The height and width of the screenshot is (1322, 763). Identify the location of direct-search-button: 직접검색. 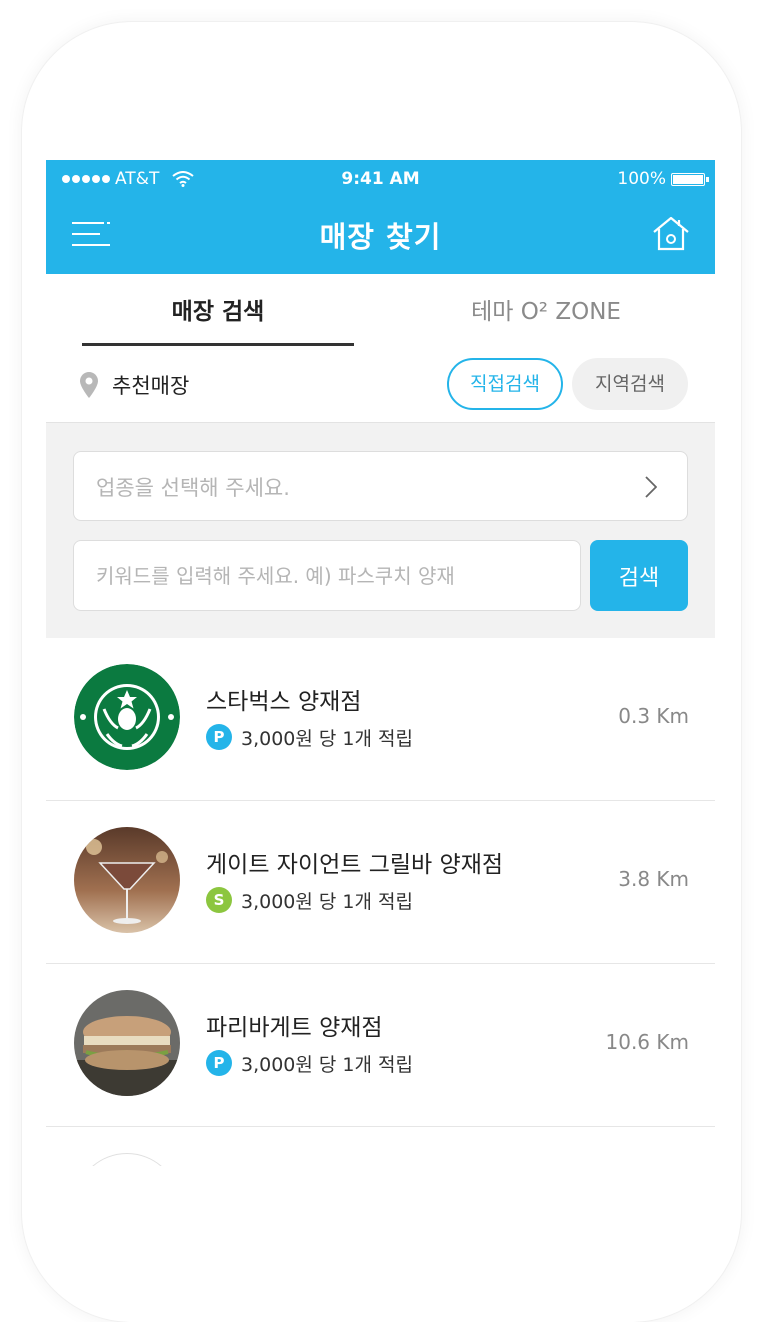
(505, 384).